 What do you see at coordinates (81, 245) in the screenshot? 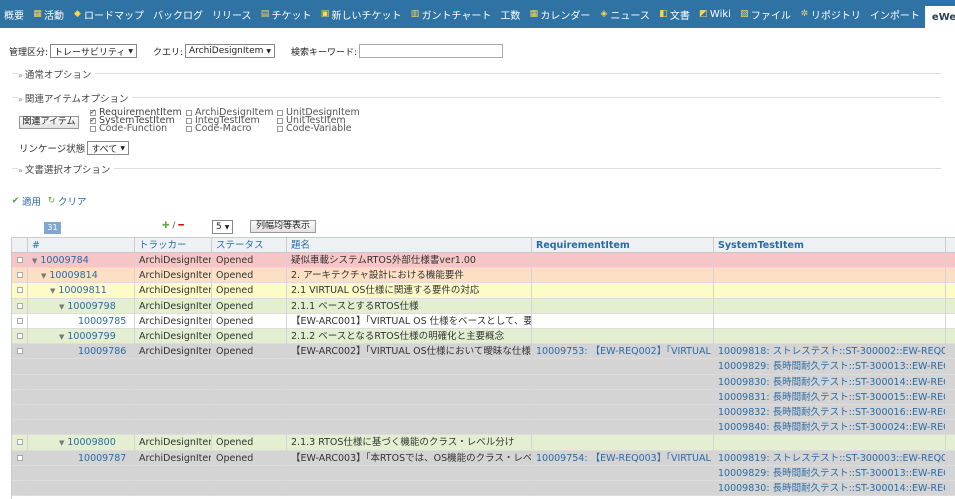
I see `column-header-id-col: #` at bounding box center [81, 245].